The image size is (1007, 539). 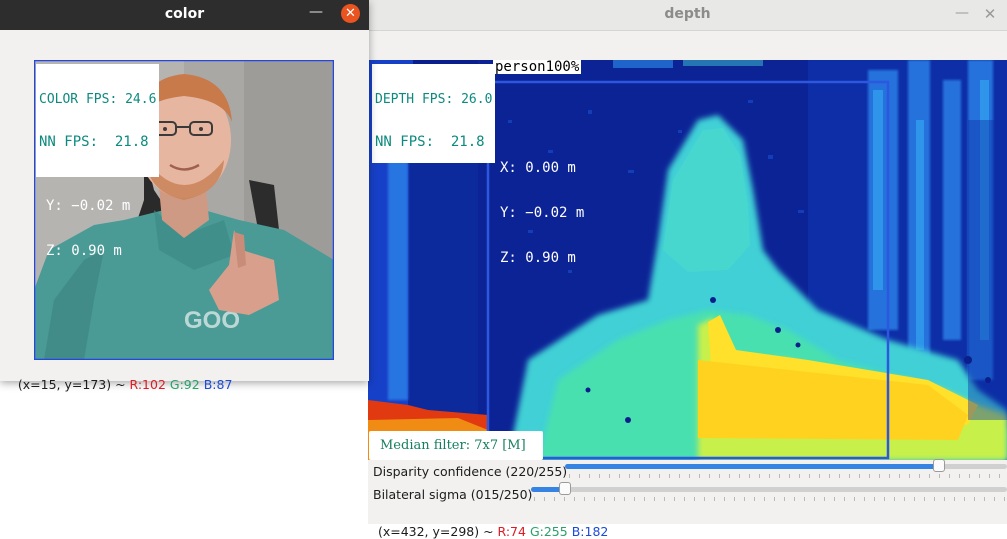 I want to click on color-fps-text: COLOR FPS: 24.6, so click(x=98, y=99).